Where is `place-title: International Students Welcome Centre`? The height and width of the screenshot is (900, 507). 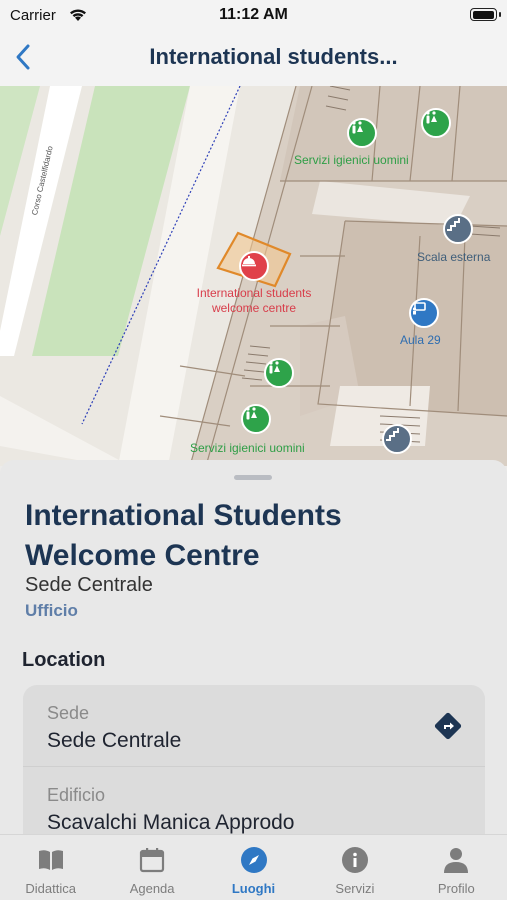
place-title: International Students Welcome Centre is located at coordinates (183, 535).